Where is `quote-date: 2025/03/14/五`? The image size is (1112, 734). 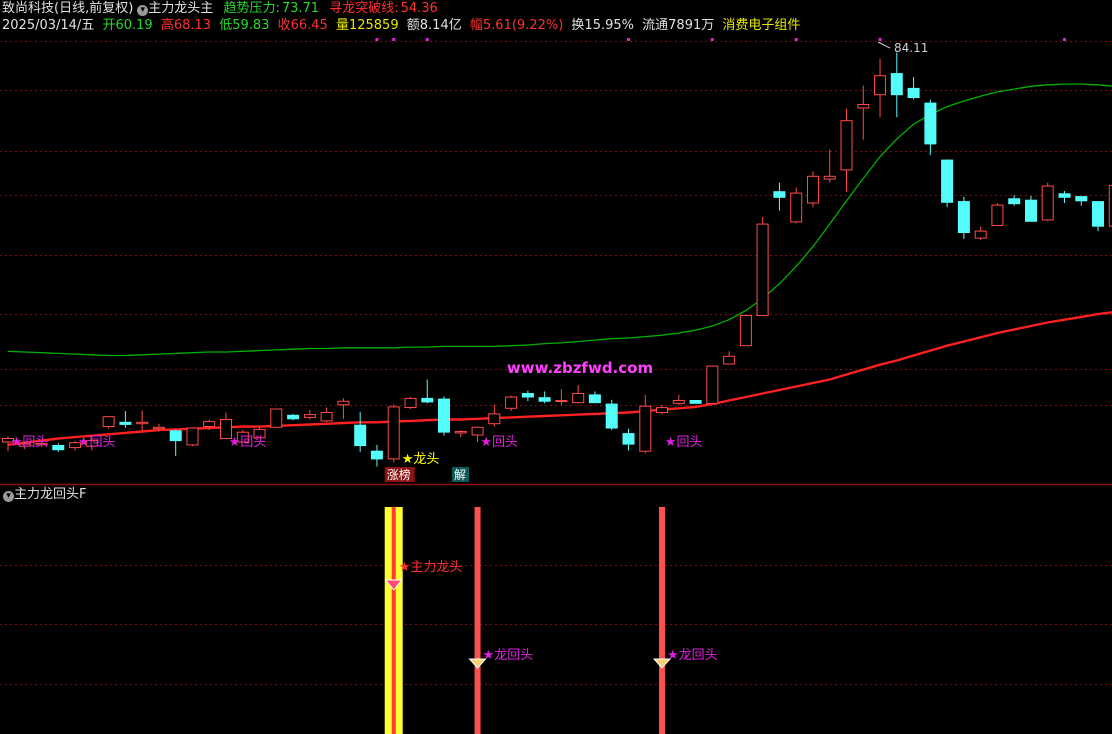 quote-date: 2025/03/14/五 is located at coordinates (48, 25).